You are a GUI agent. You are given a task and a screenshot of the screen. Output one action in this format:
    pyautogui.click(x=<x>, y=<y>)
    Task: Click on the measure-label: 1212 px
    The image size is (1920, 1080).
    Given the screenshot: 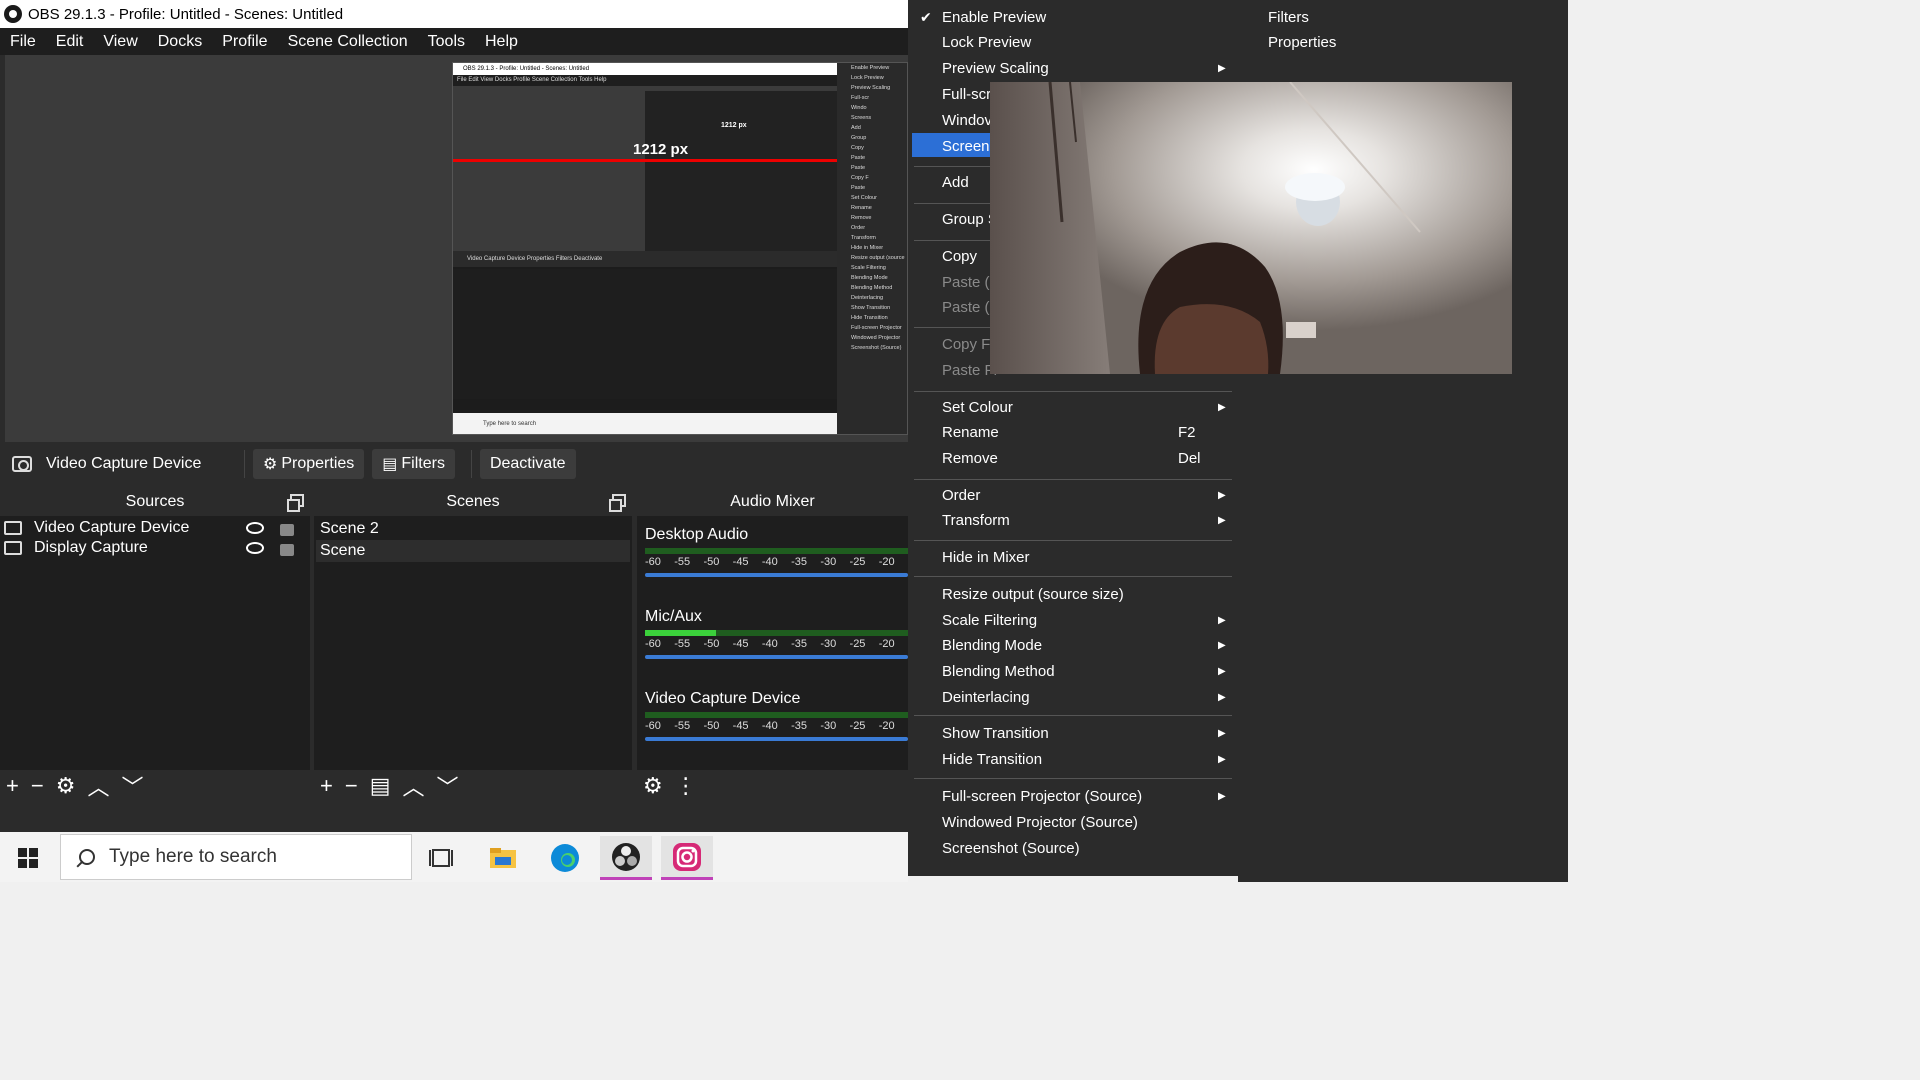 What is the action you would take?
    pyautogui.click(x=661, y=149)
    